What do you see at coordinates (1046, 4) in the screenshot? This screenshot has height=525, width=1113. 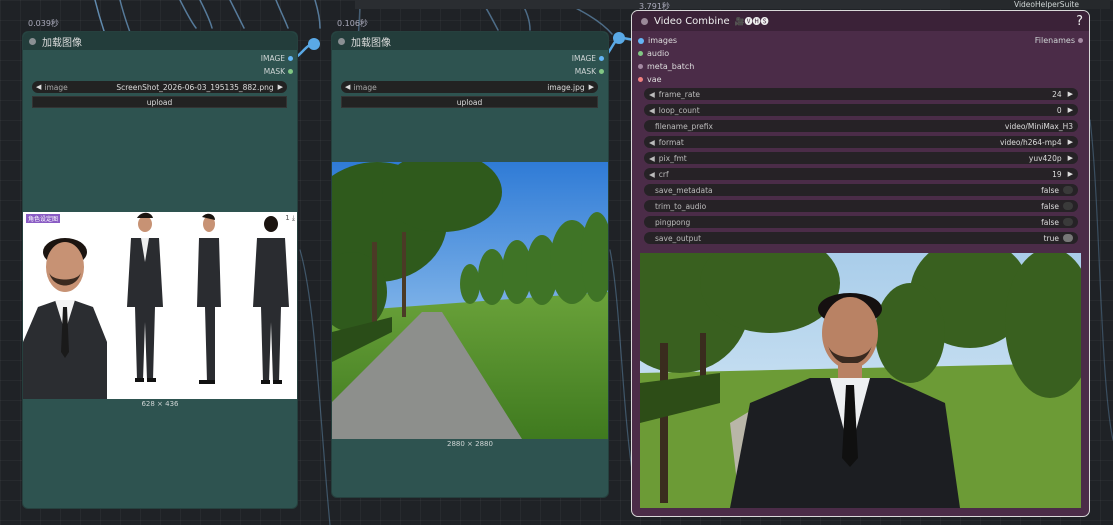 I see `node-label: VideoHelperSuite` at bounding box center [1046, 4].